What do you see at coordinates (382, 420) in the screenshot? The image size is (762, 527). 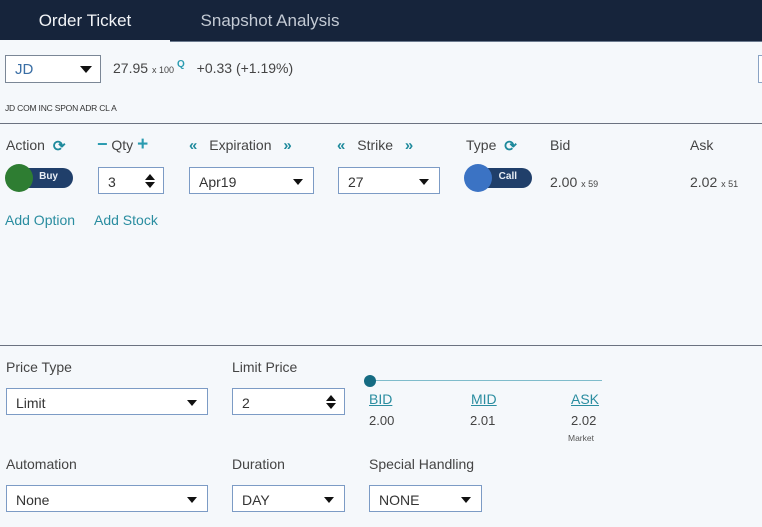 I see `bid-price-value: 2.00` at bounding box center [382, 420].